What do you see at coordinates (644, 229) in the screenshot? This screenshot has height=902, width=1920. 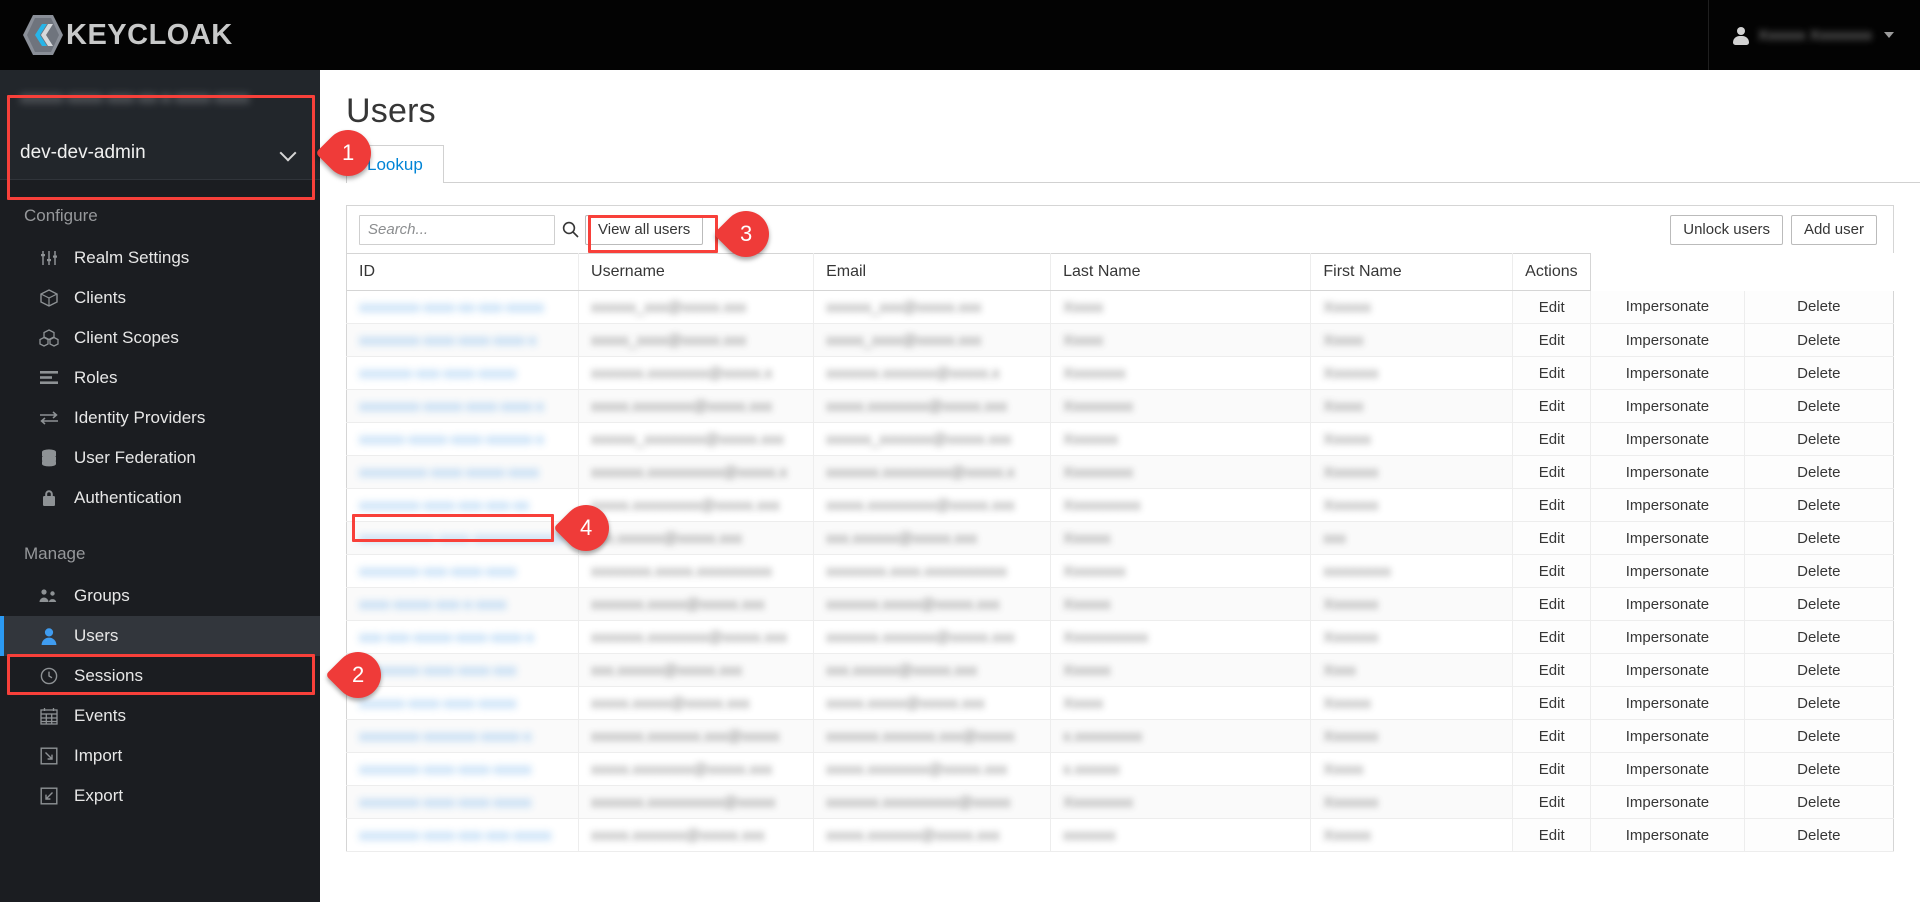 I see `view-all-users-button: View all users` at bounding box center [644, 229].